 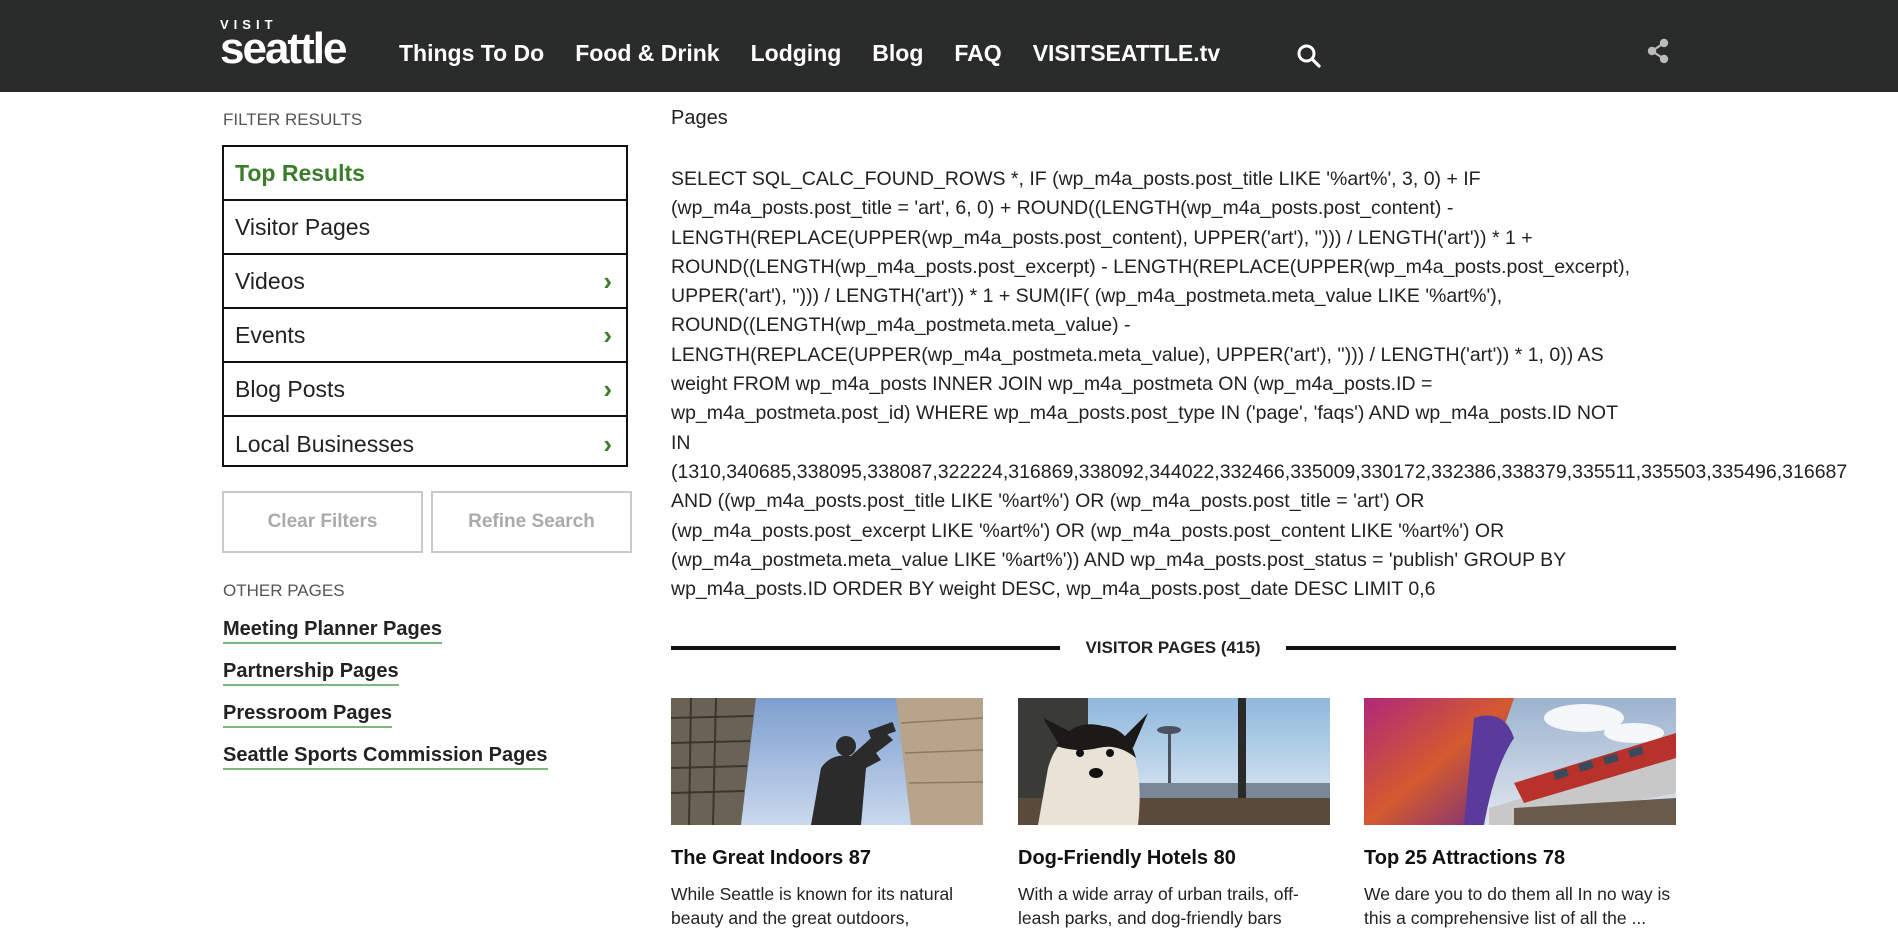 What do you see at coordinates (647, 53) in the screenshot?
I see `nav-food-drink: Food & Drink` at bounding box center [647, 53].